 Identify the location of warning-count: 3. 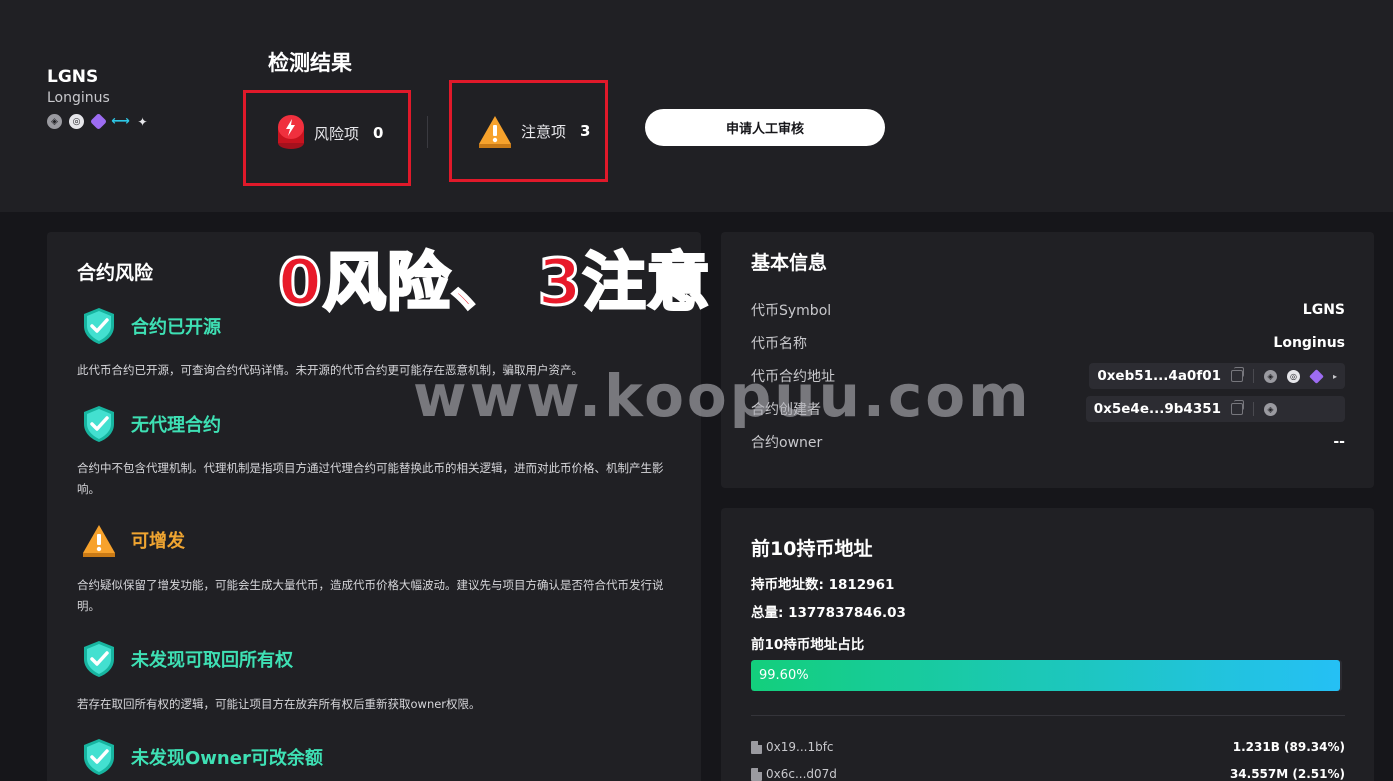
(585, 131).